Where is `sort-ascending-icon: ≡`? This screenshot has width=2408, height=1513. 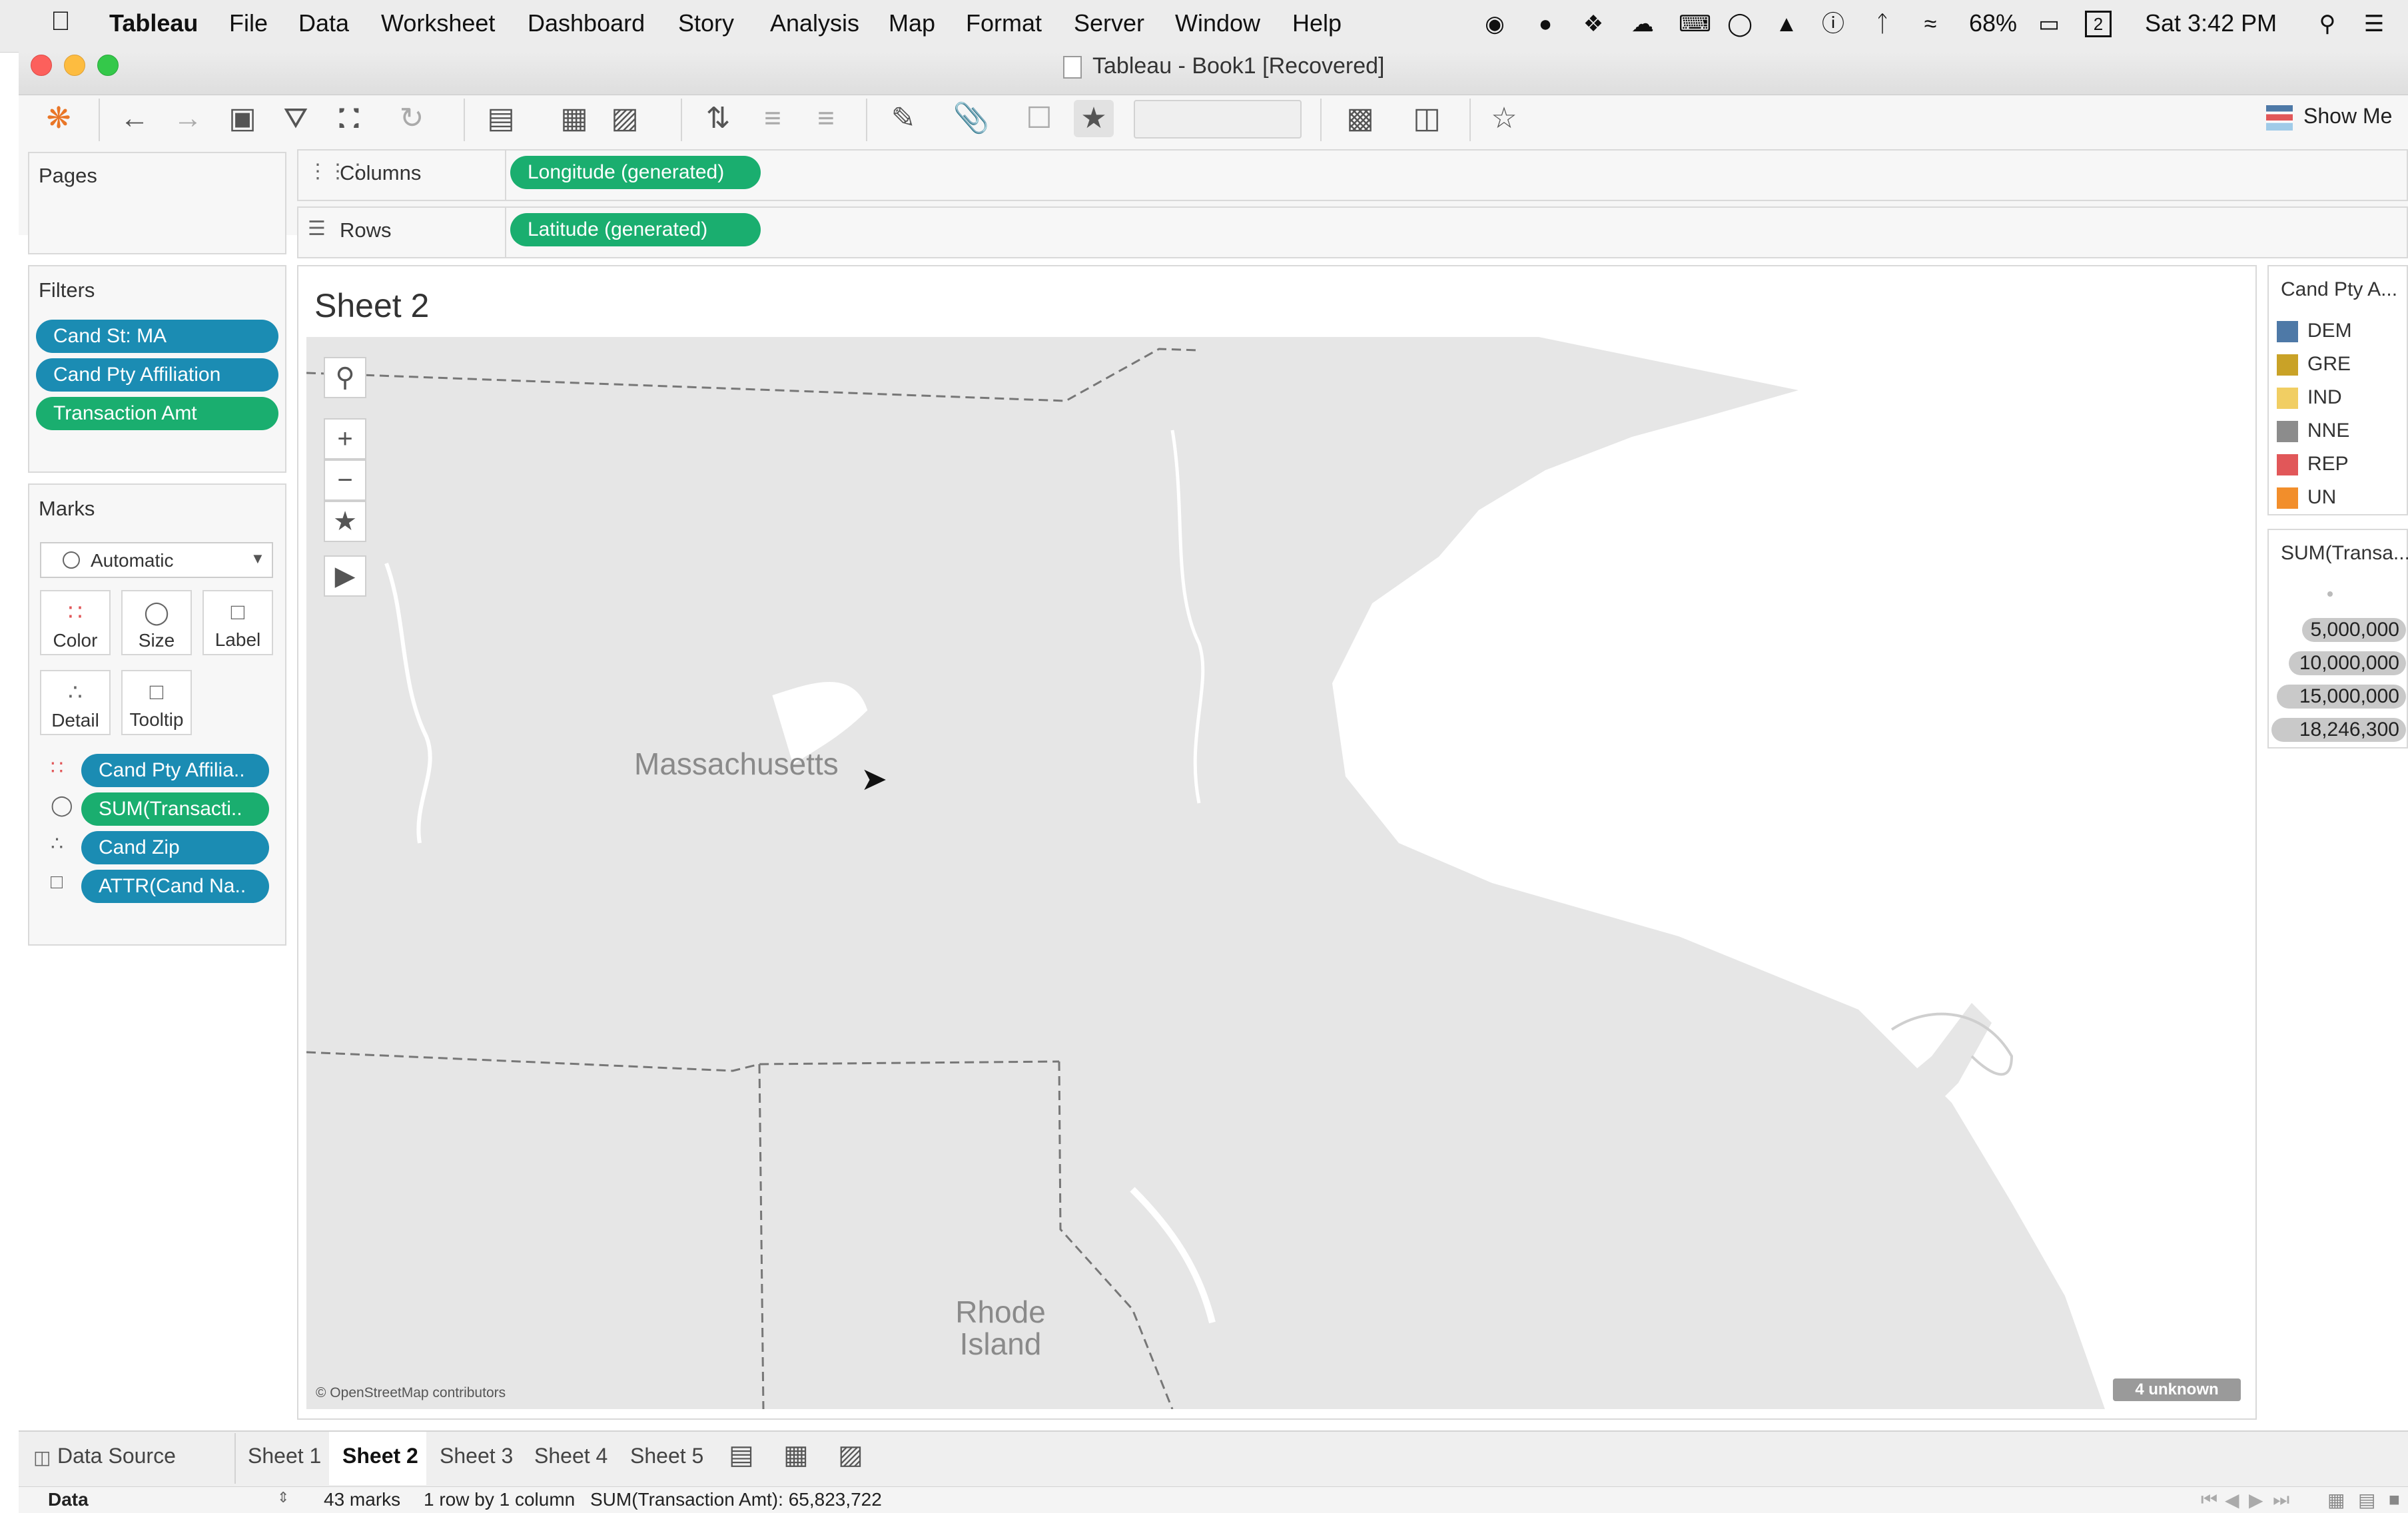 sort-ascending-icon: ≡ is located at coordinates (773, 118).